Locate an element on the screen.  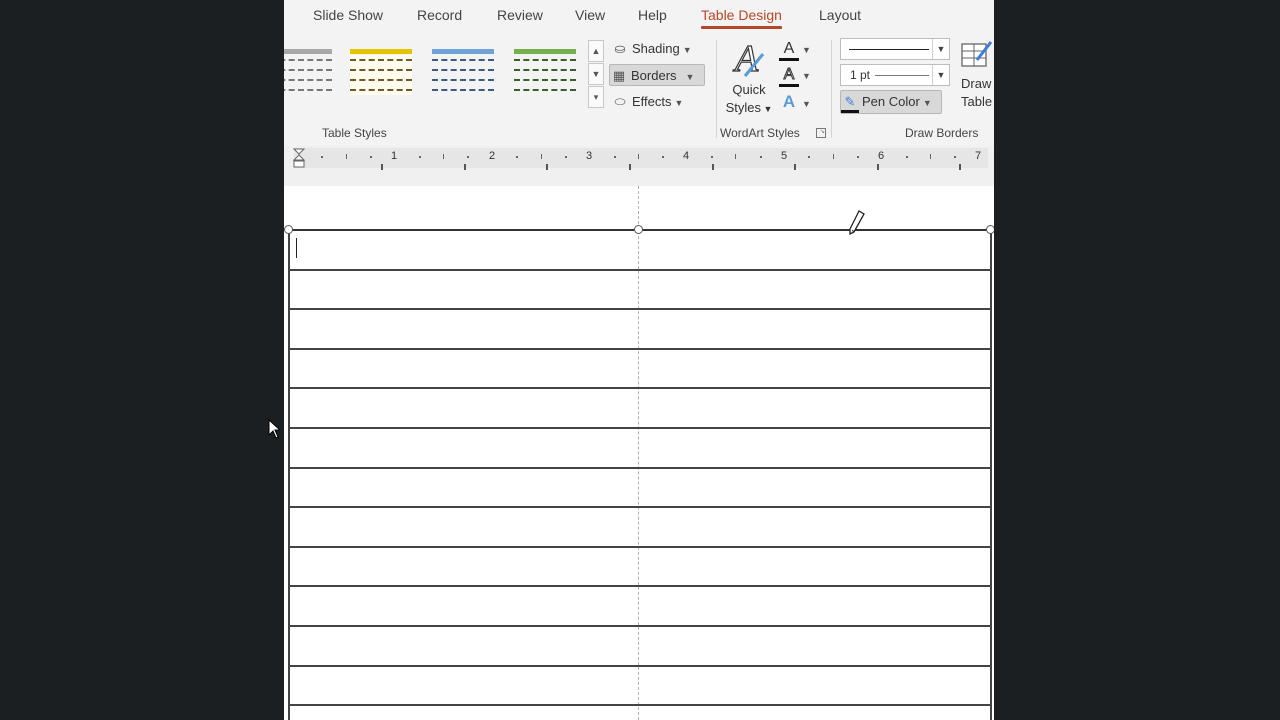
shading-button: ⛀ Shading ▼ is located at coordinates (651, 49).